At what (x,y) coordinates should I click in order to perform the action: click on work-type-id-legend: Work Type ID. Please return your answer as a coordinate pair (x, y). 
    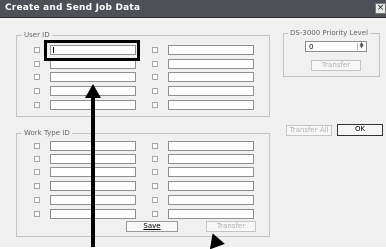
    Looking at the image, I should click on (47, 133).